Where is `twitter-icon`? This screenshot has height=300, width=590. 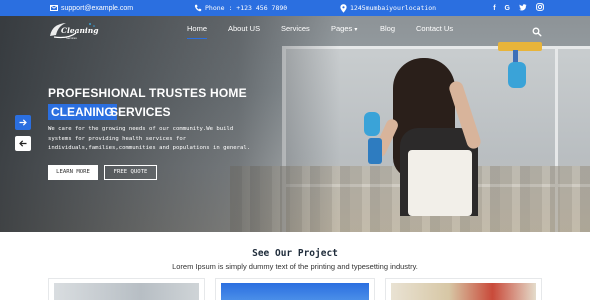 twitter-icon is located at coordinates (523, 8).